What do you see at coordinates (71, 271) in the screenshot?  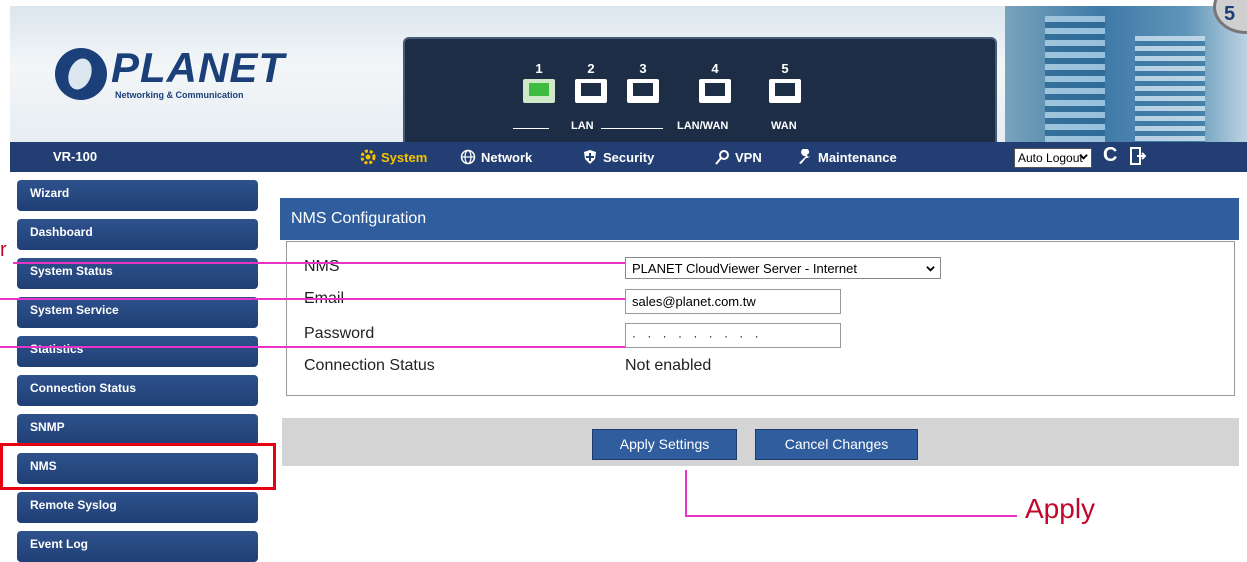 I see `sidebar-item-label: System Status` at bounding box center [71, 271].